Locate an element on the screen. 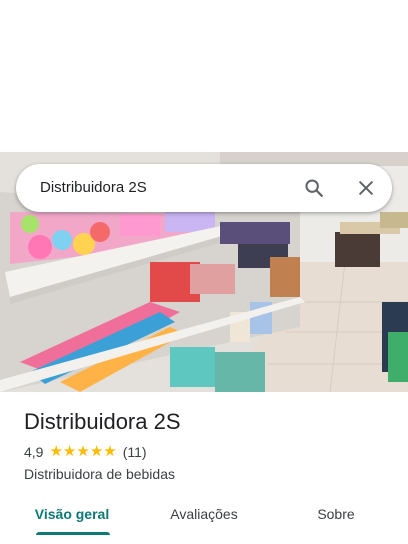 Image resolution: width=408 pixels, height=544 pixels. search-bar: Distribuidora 2S is located at coordinates (204, 188).